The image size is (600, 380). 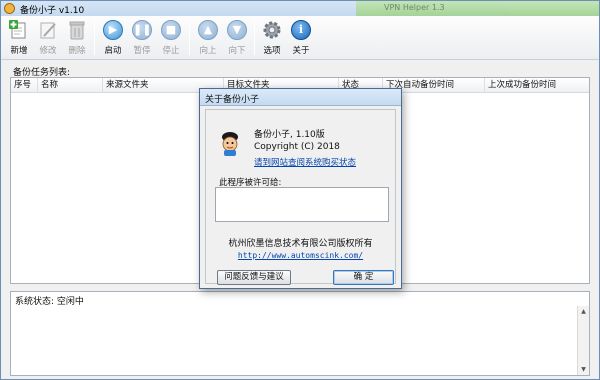 I want to click on license-box, so click(x=302, y=204).